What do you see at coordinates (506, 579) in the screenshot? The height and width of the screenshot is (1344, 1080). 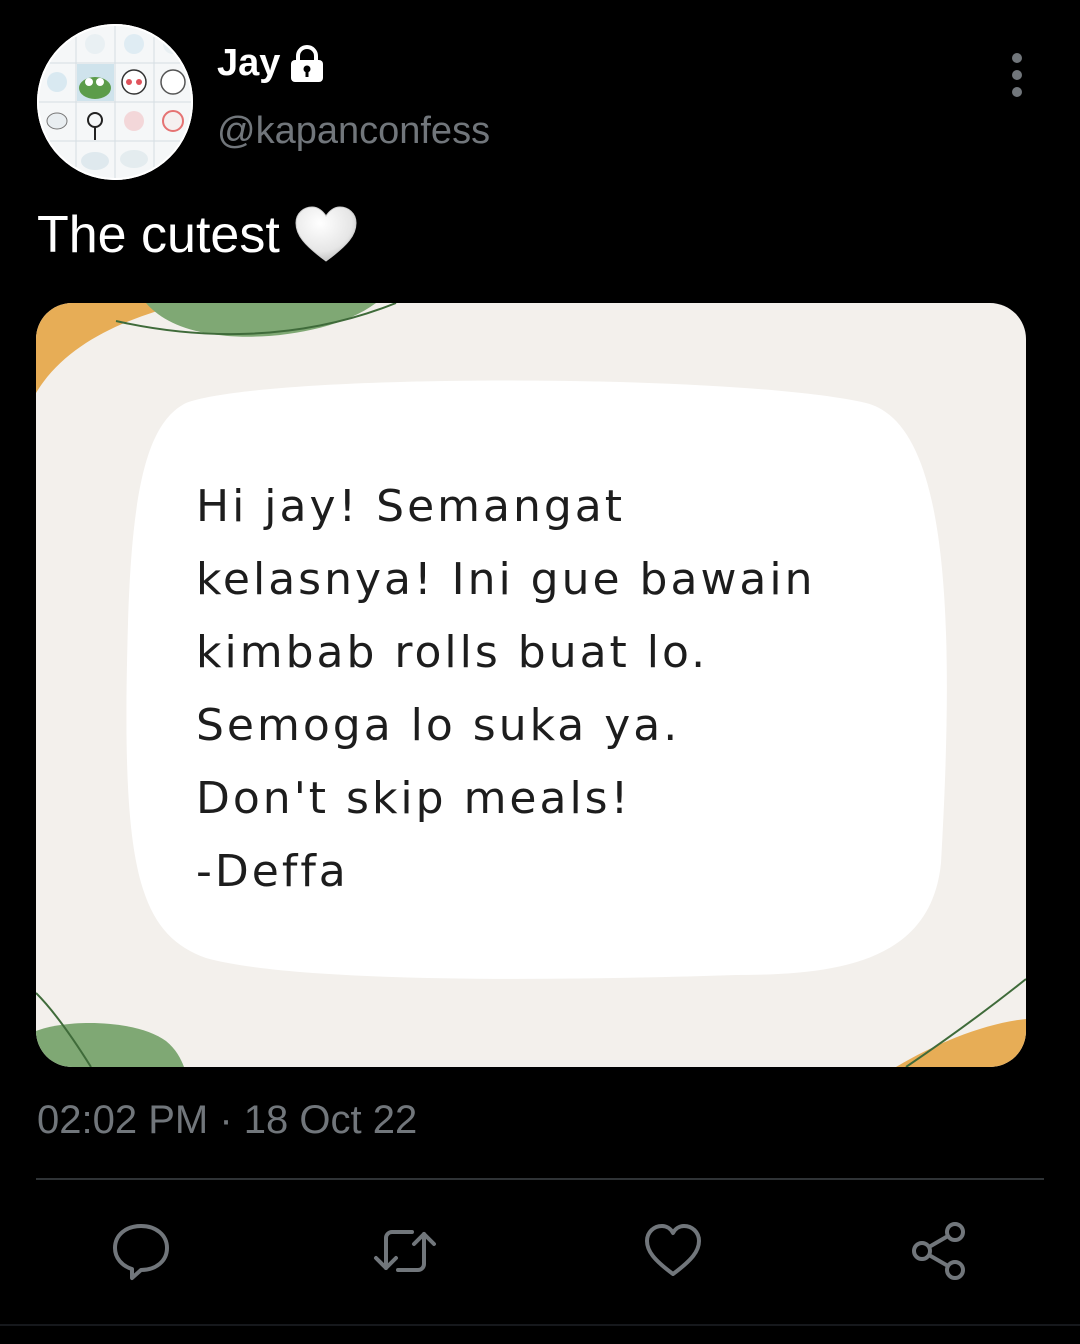 I see `note-line: kelasnya! Ini gue bawain` at bounding box center [506, 579].